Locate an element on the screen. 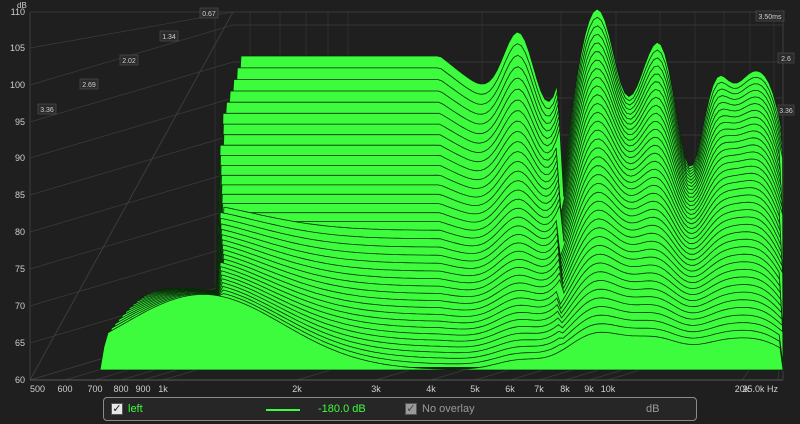  time-tick-label: 3.50ms is located at coordinates (770, 16).